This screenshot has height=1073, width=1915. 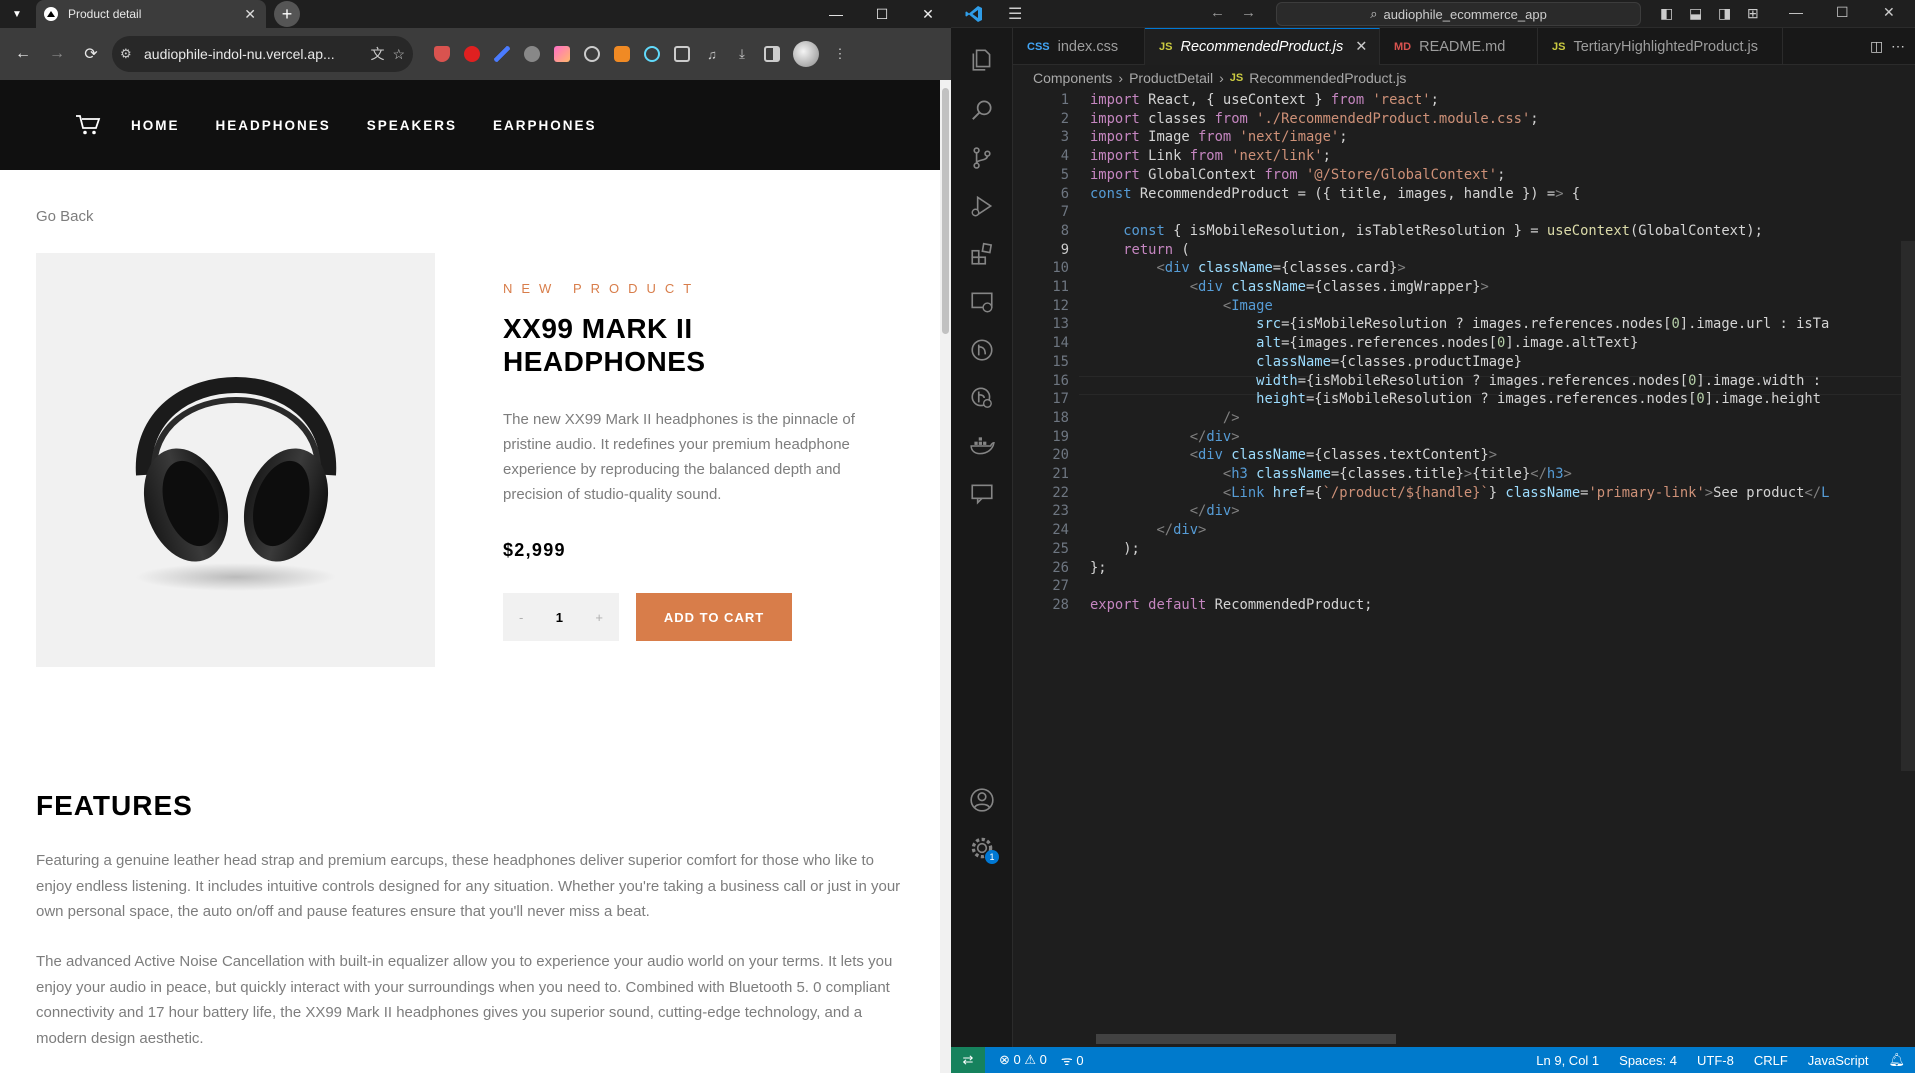 What do you see at coordinates (1464, 511) in the screenshot?
I see `code-line: 23 </div>` at bounding box center [1464, 511].